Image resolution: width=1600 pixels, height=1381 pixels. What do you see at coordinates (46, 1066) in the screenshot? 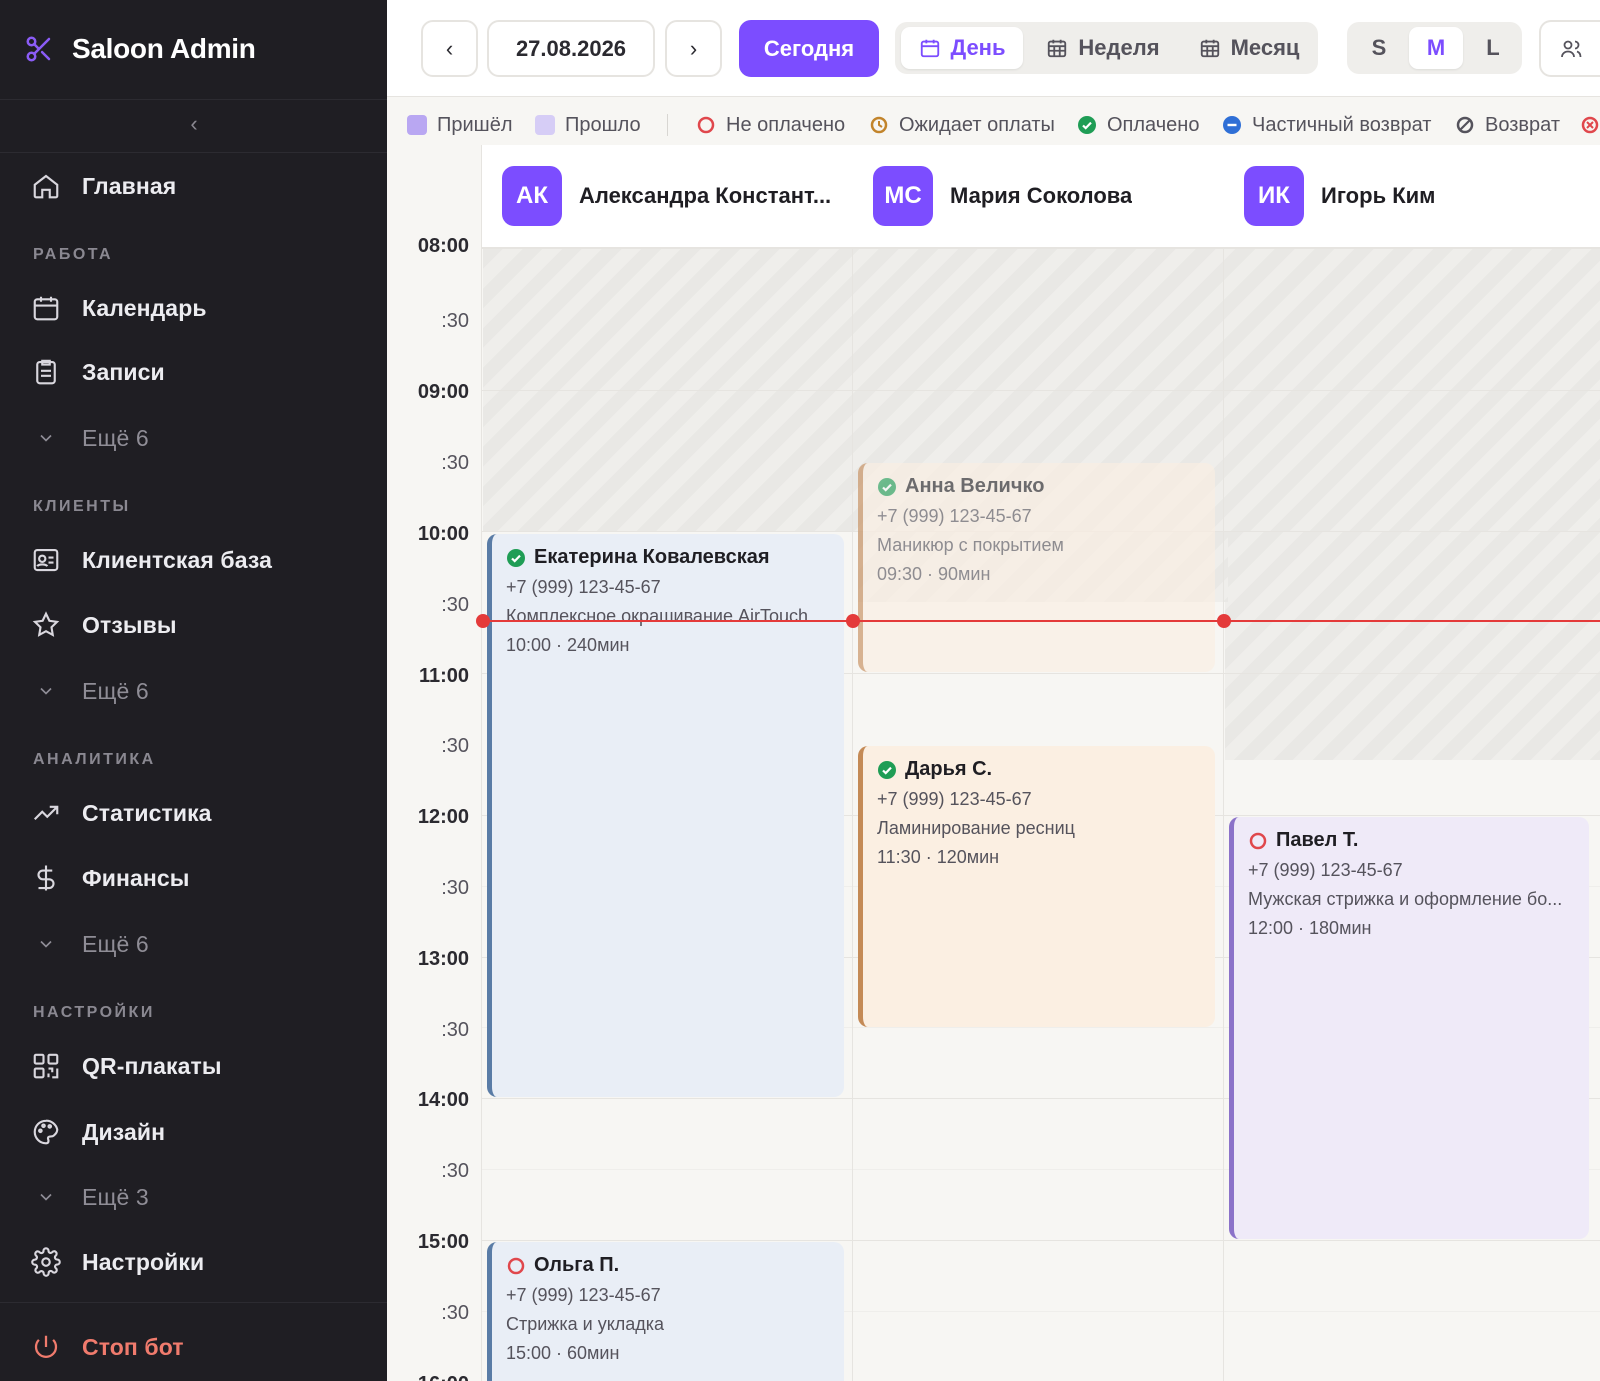
I see `qr-icon` at bounding box center [46, 1066].